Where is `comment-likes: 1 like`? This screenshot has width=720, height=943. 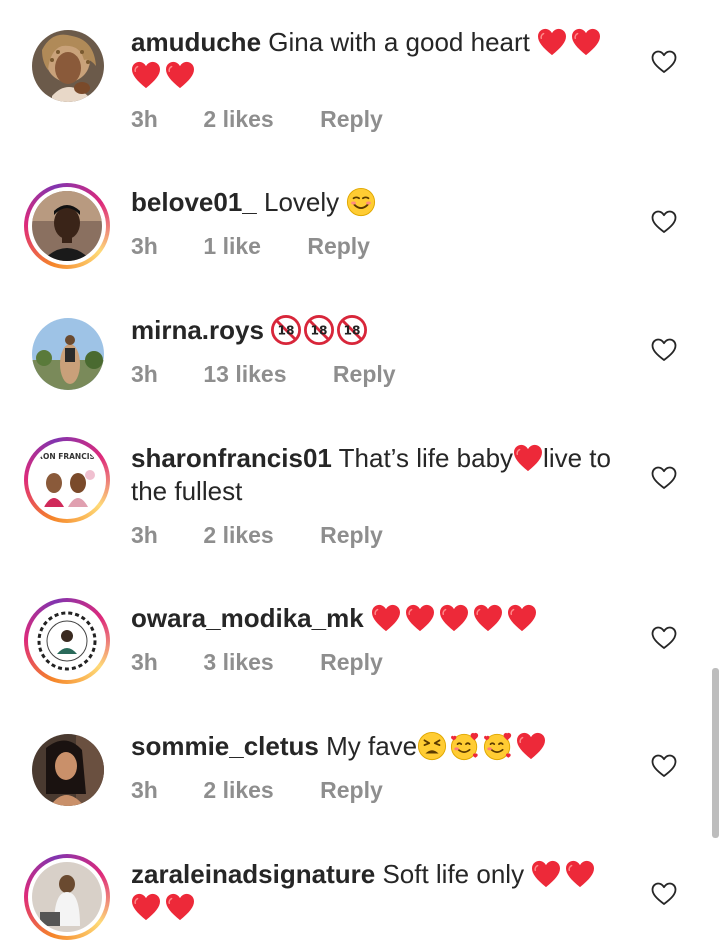
comment-likes: 1 like is located at coordinates (232, 246).